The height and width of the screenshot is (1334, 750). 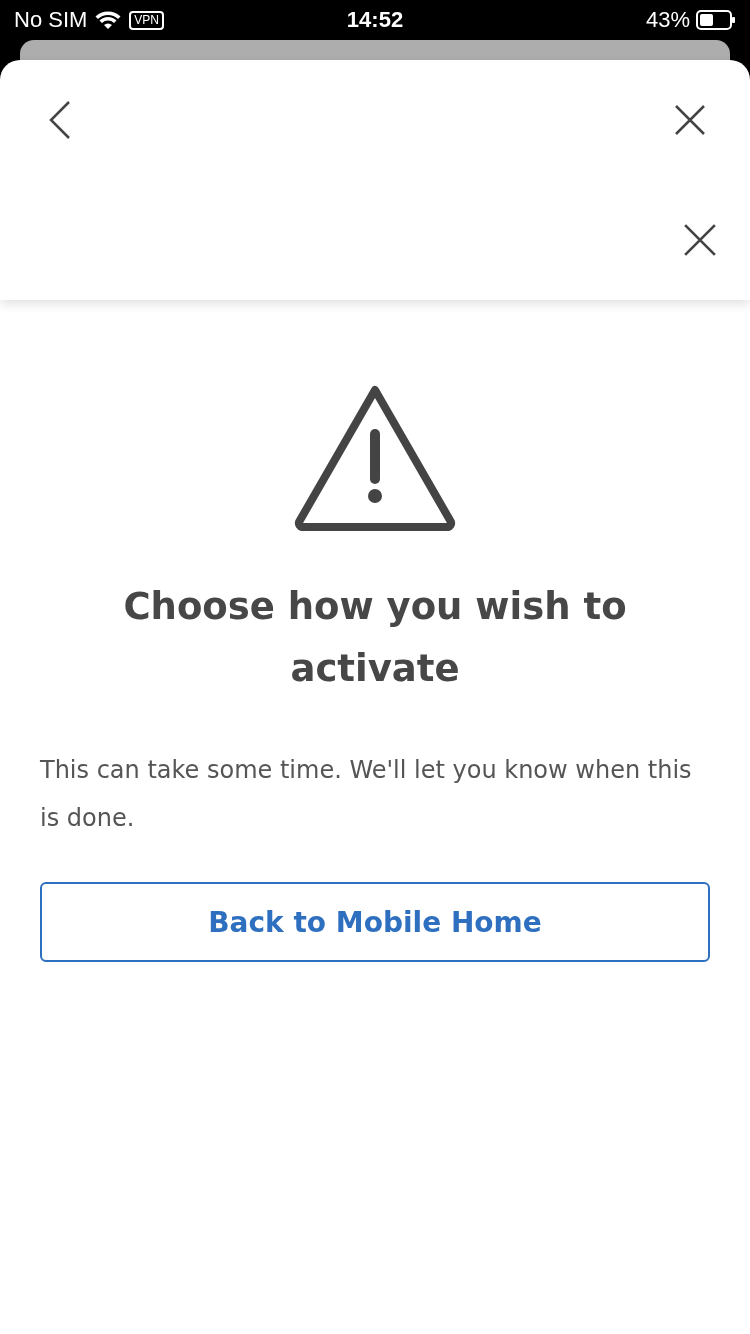 I want to click on back-home-button: Back to Mobile Home, so click(x=375, y=922).